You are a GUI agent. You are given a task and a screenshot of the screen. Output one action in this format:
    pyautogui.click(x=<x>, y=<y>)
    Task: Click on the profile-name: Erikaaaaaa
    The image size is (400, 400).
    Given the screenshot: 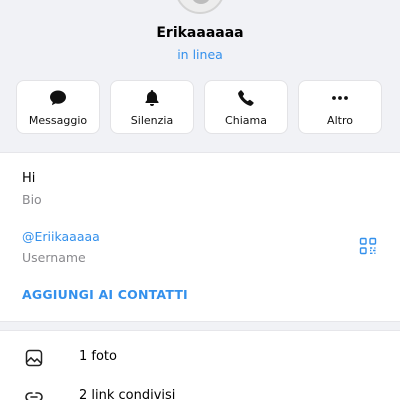 What is the action you would take?
    pyautogui.click(x=200, y=33)
    